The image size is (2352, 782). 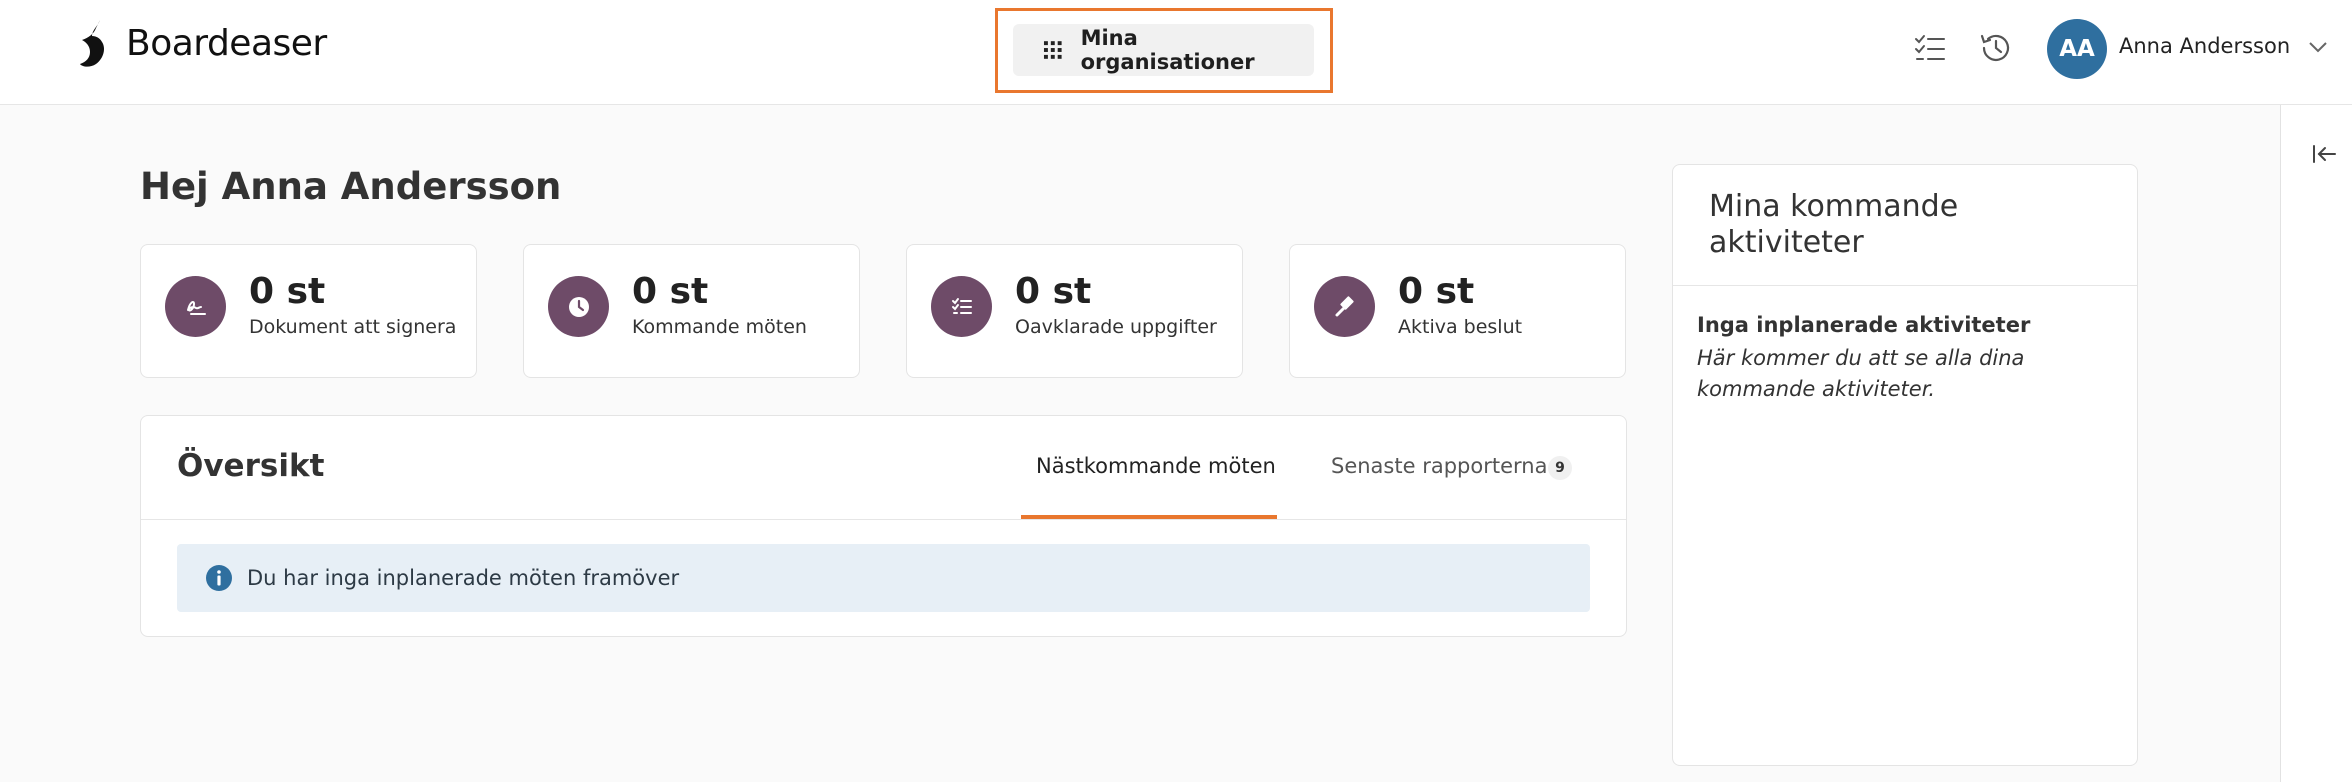 I want to click on user-name: Anna Andersson, so click(x=2204, y=46).